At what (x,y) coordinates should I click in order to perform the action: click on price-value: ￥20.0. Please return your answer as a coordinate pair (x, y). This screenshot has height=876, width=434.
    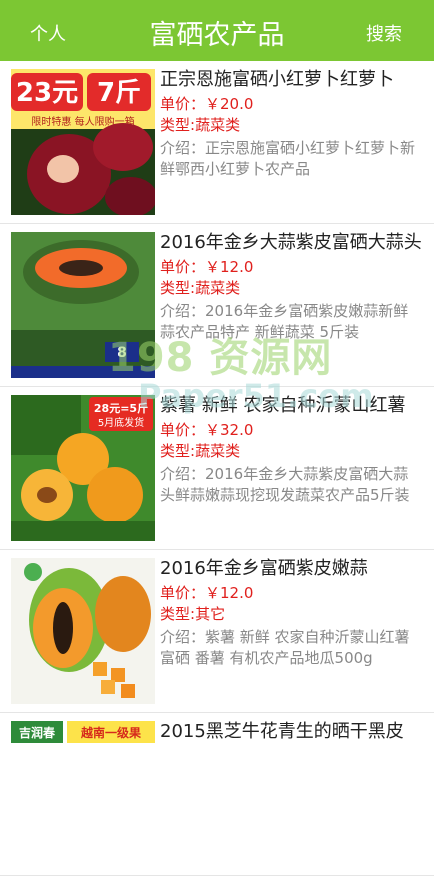
    Looking at the image, I should click on (229, 104).